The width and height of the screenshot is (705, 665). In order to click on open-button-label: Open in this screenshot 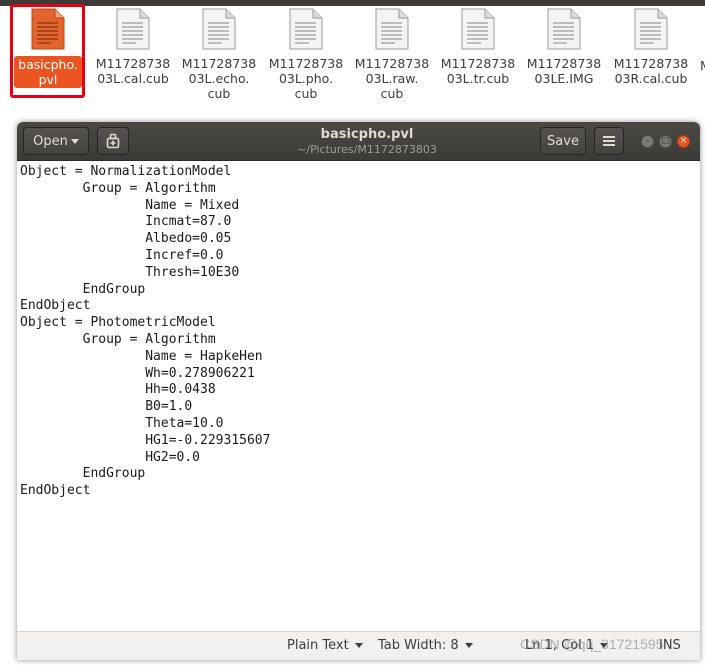, I will do `click(50, 141)`.